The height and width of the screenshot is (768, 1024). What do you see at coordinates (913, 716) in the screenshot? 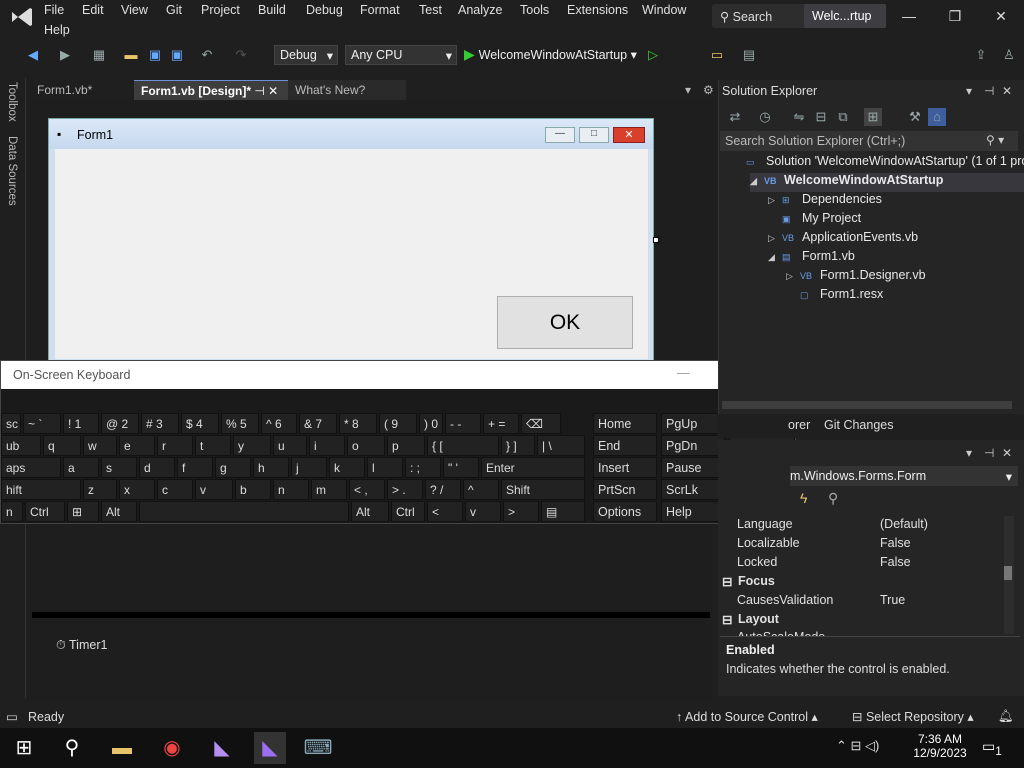
I see `select-repository-button: ⊟ Select Repository ▴` at bounding box center [913, 716].